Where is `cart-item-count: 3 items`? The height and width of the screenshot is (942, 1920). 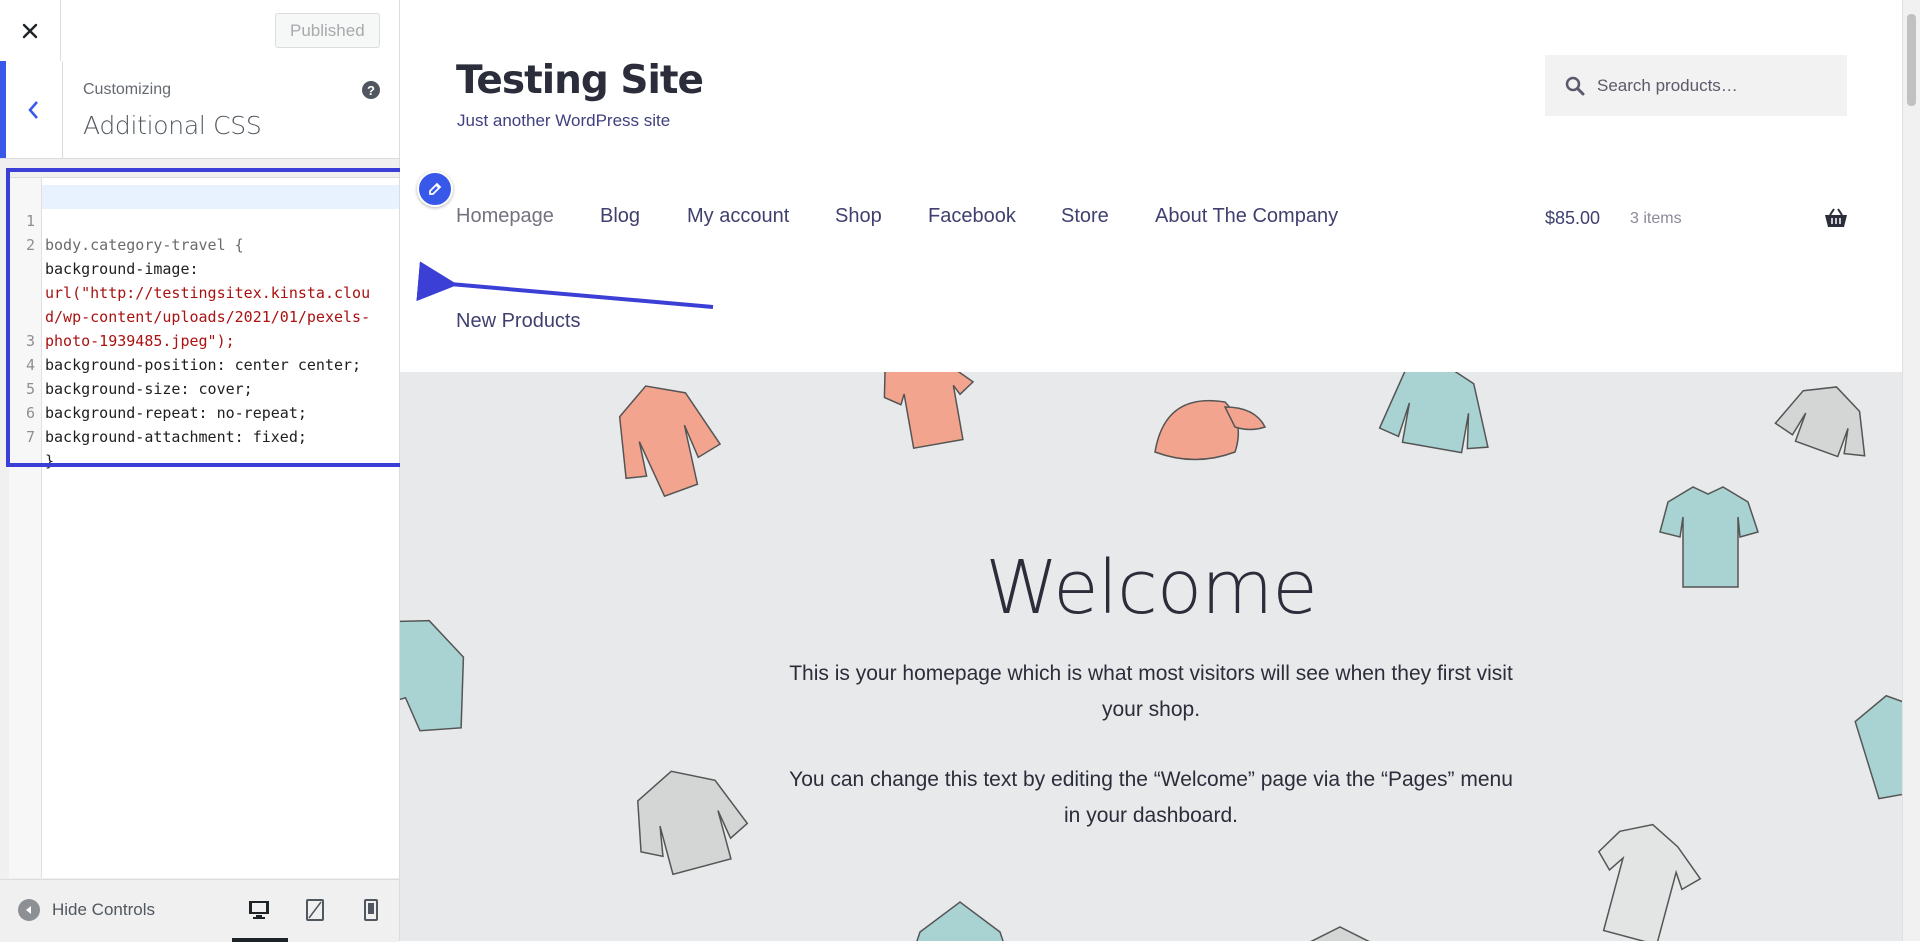 cart-item-count: 3 items is located at coordinates (1656, 219).